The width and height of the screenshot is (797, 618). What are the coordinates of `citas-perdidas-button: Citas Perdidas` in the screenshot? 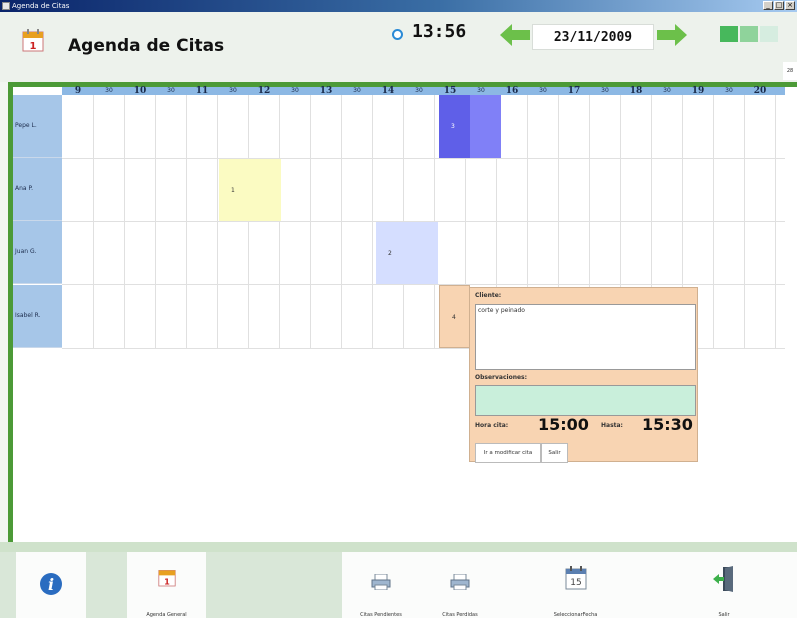 It's located at (460, 585).